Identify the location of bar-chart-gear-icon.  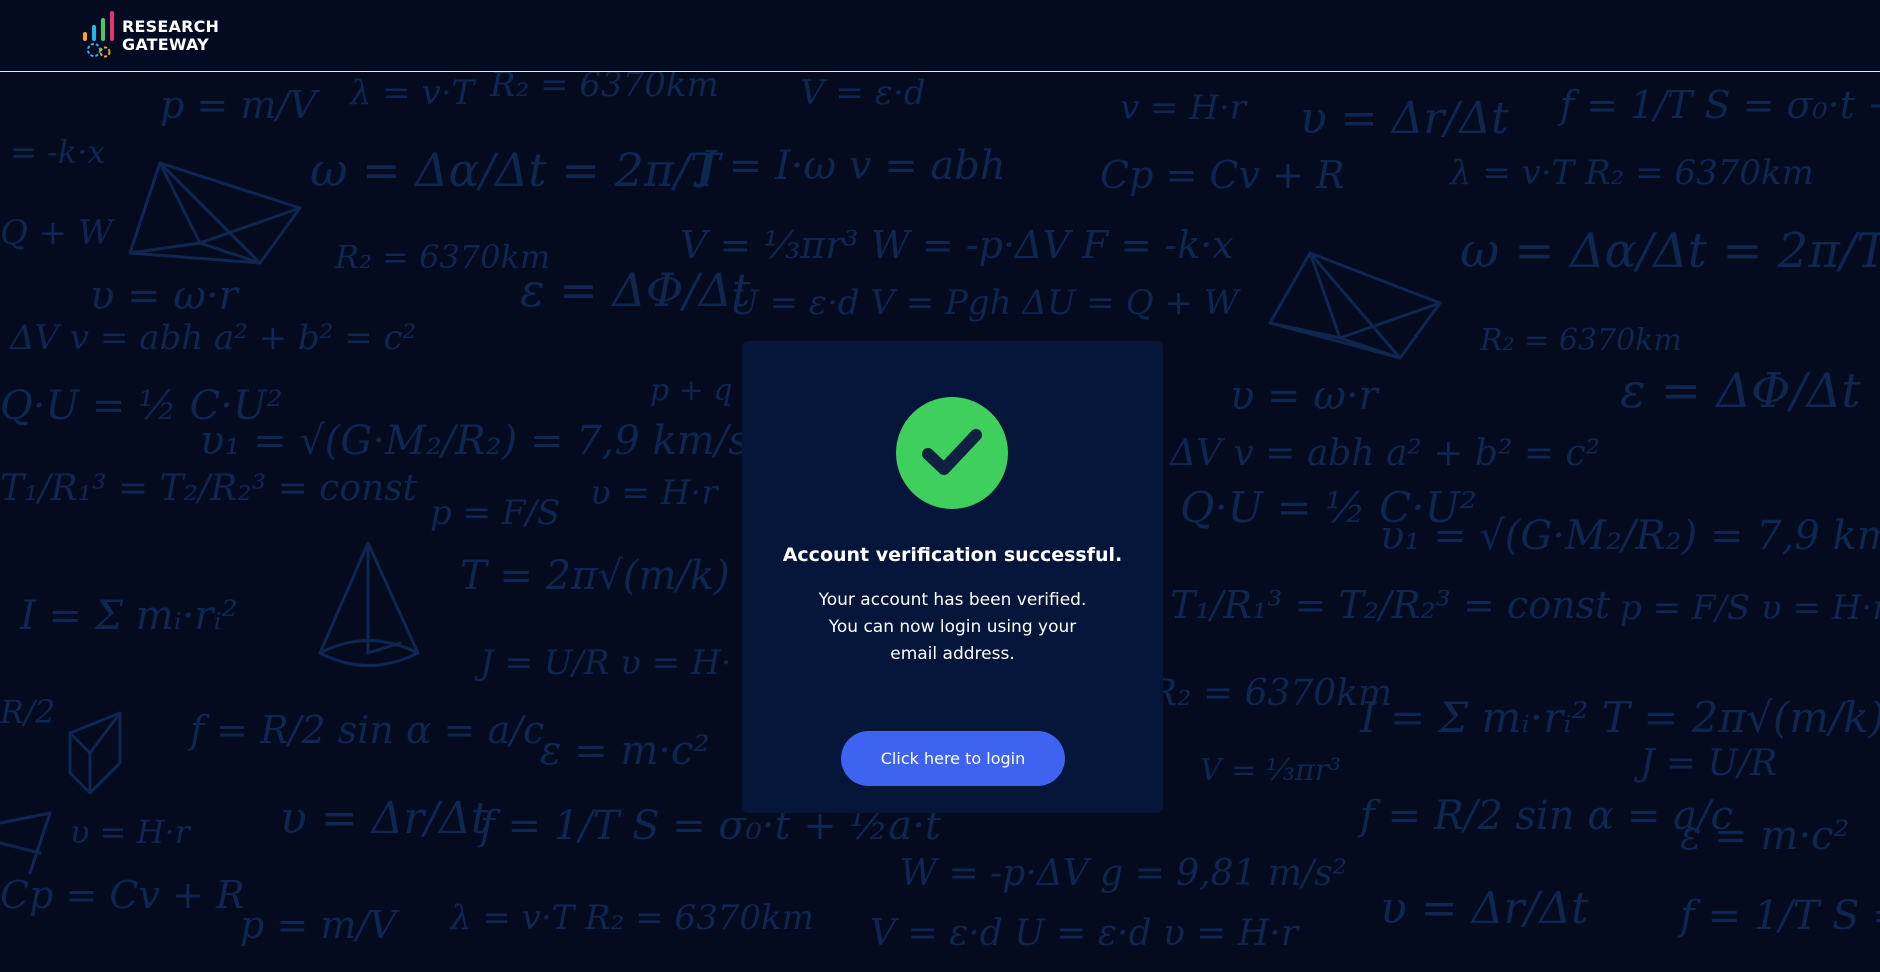
(99, 36).